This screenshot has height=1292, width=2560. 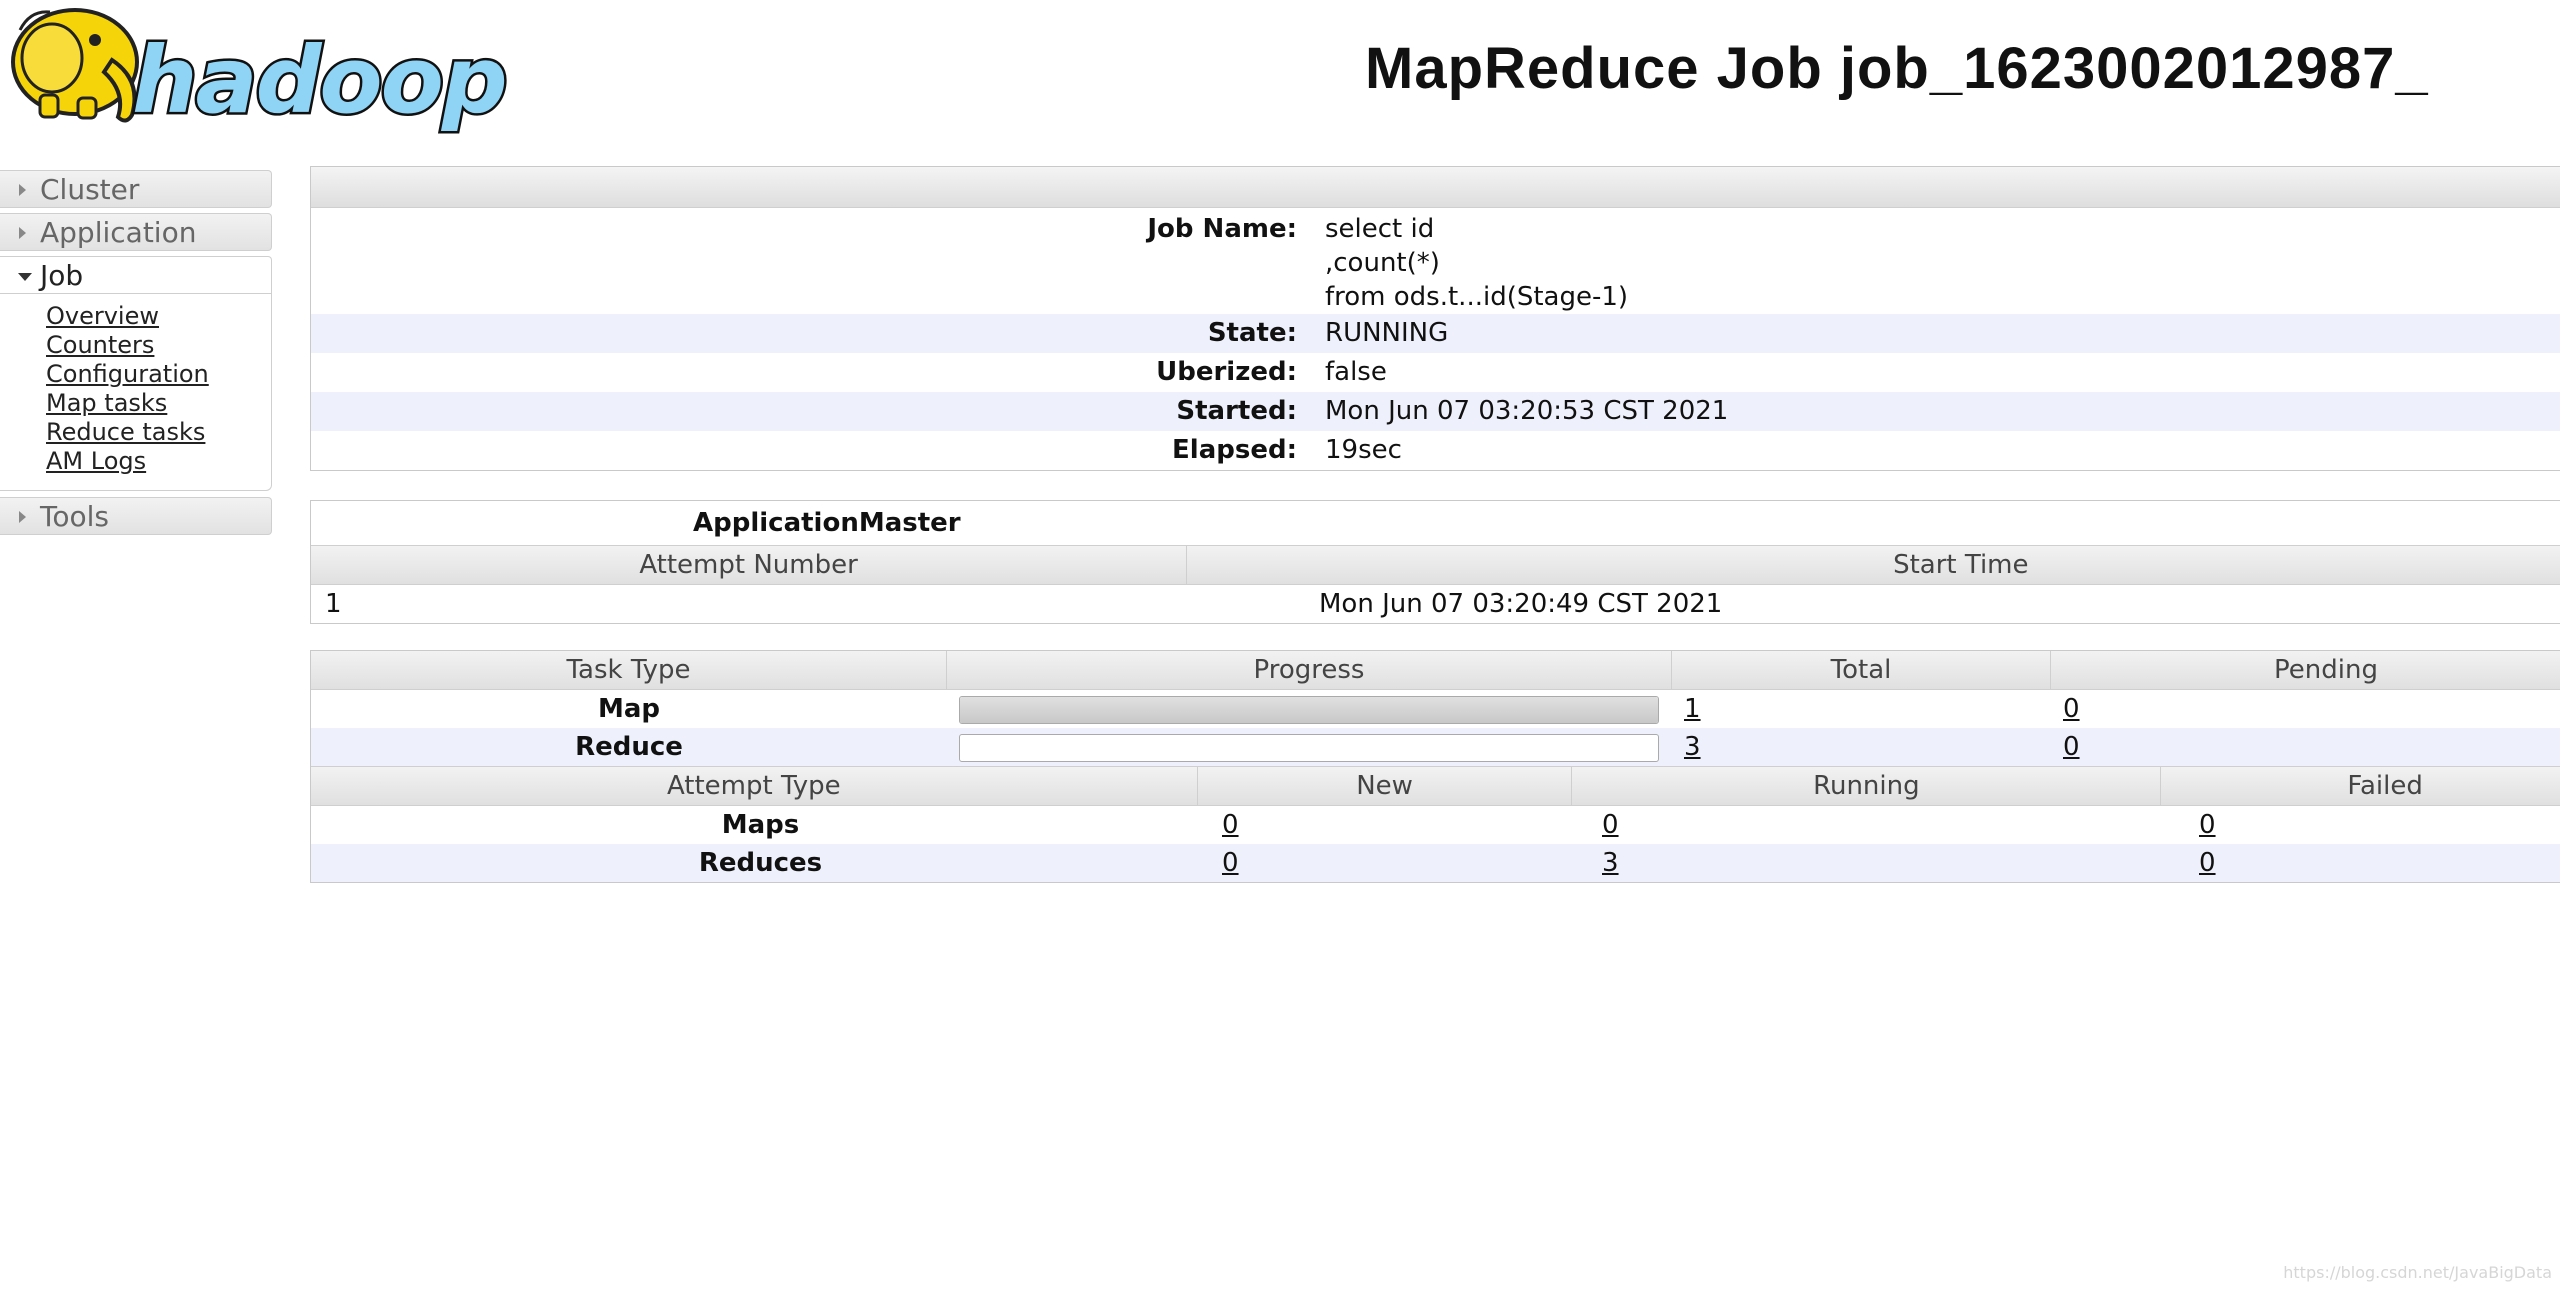 I want to click on task-row-map: Map 1 0, so click(x=1435, y=709).